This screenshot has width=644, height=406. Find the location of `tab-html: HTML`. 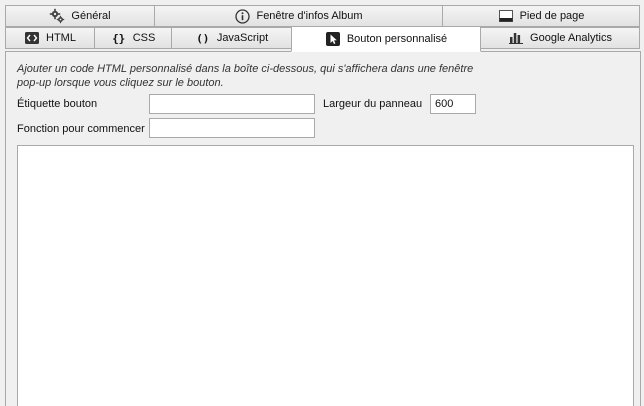

tab-html: HTML is located at coordinates (50, 38).